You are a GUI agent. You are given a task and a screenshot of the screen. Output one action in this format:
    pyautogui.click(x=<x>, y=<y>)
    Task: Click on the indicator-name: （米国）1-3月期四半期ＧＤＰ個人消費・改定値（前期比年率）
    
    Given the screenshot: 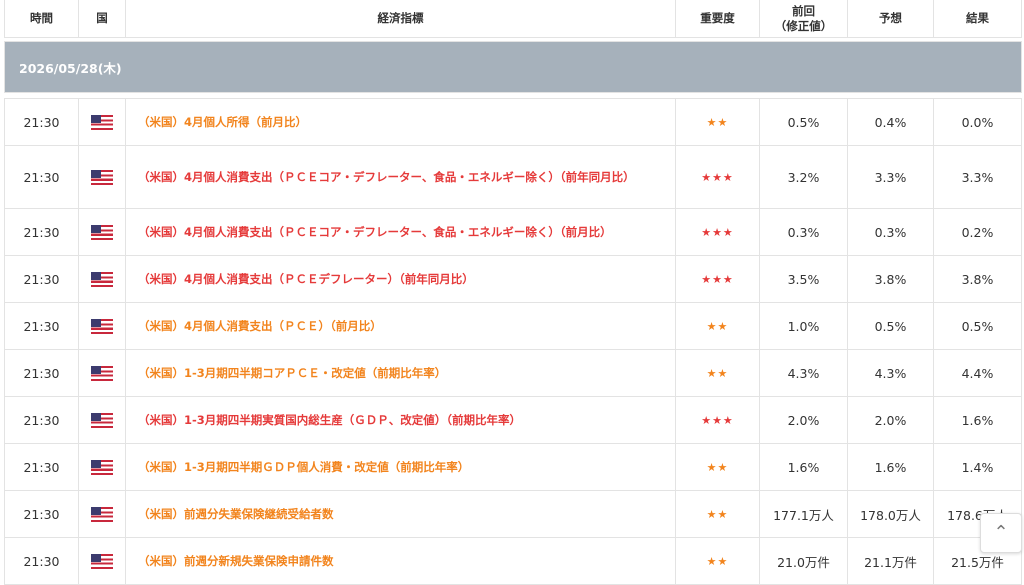 What is the action you would take?
    pyautogui.click(x=400, y=467)
    